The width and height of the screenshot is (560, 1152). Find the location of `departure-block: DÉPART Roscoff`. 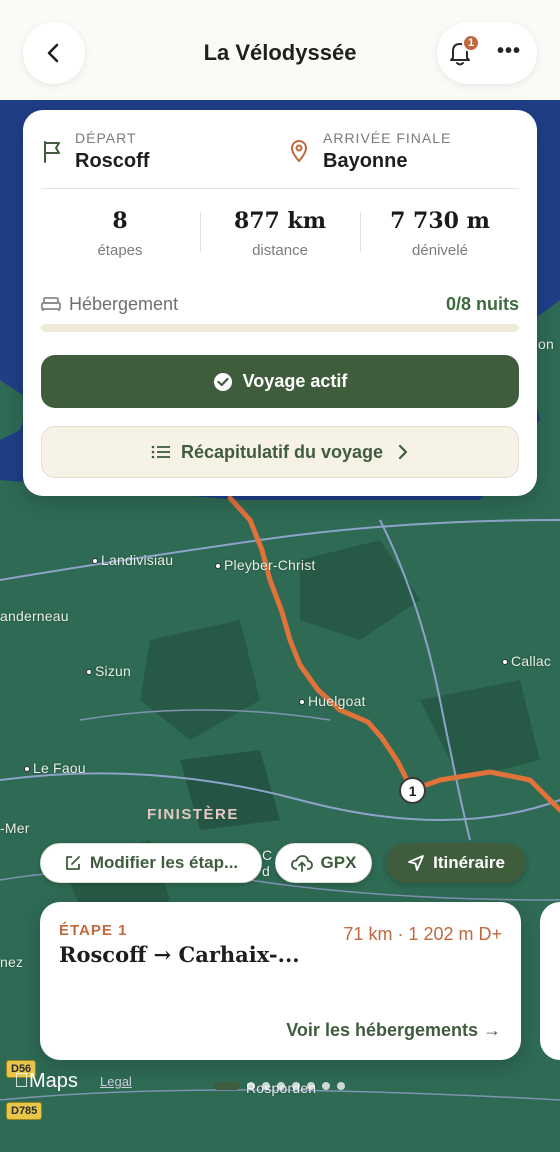

departure-block: DÉPART Roscoff is located at coordinates (112, 151).